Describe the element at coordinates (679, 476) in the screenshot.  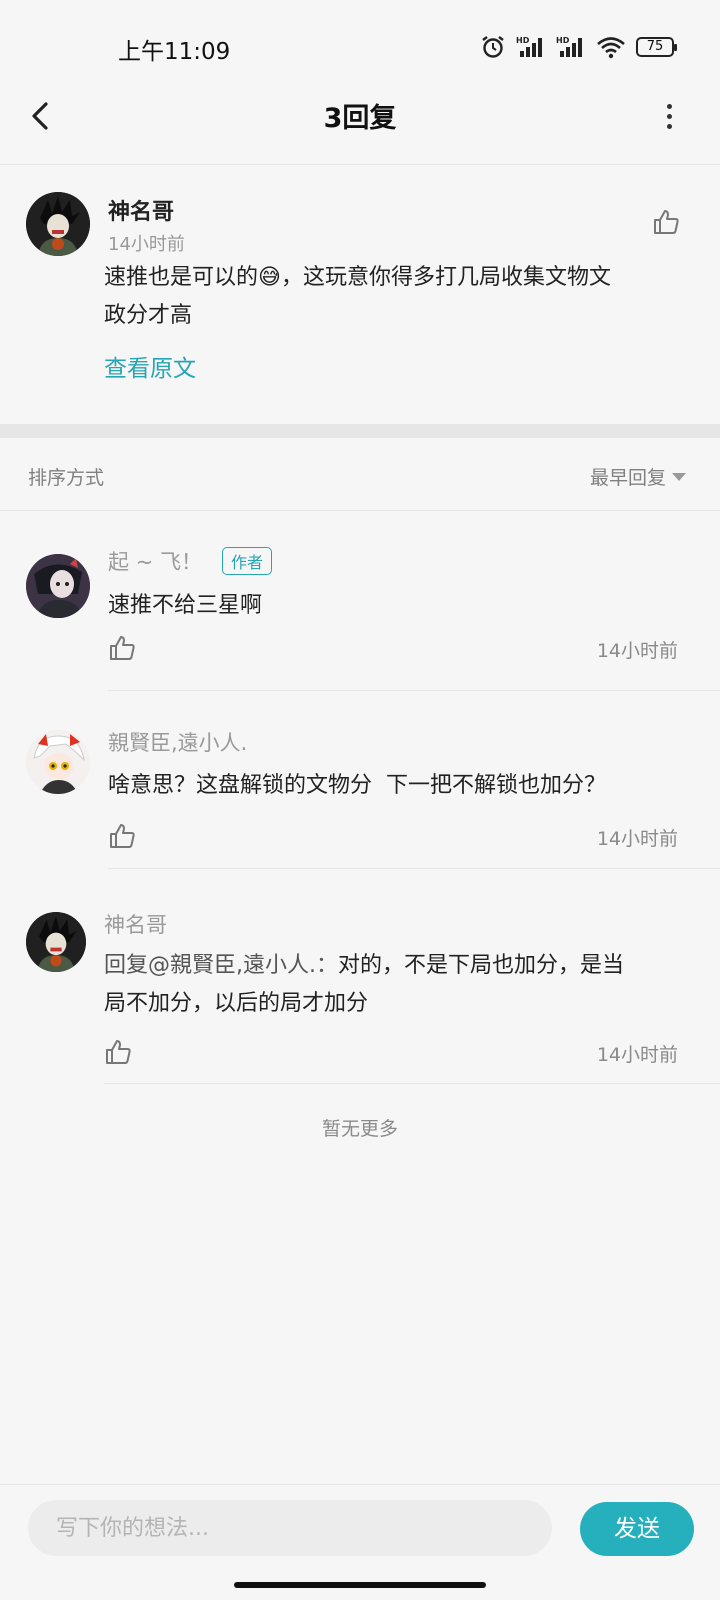
I see `dropdown-arrow-icon` at that location.